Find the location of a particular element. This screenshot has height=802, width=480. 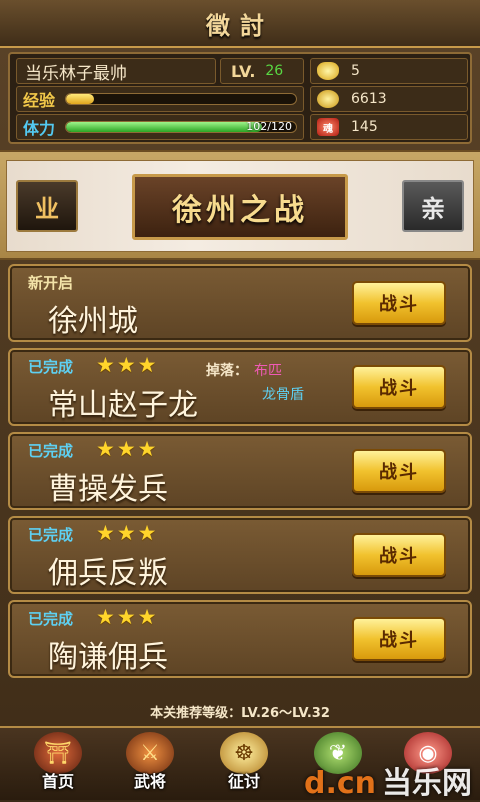

stage-name: 佣兵反叛 is located at coordinates (108, 573).